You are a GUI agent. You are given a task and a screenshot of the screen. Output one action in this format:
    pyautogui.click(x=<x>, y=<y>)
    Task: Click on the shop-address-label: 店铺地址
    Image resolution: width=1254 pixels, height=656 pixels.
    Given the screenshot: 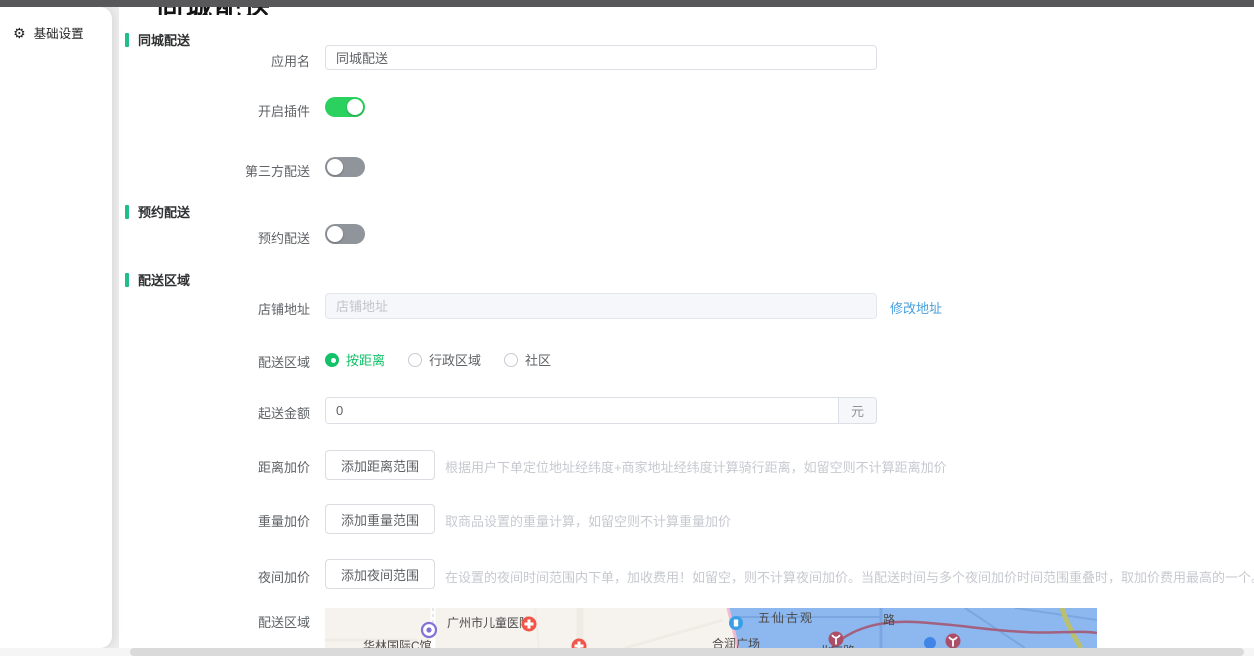 What is the action you would take?
    pyautogui.click(x=283, y=309)
    